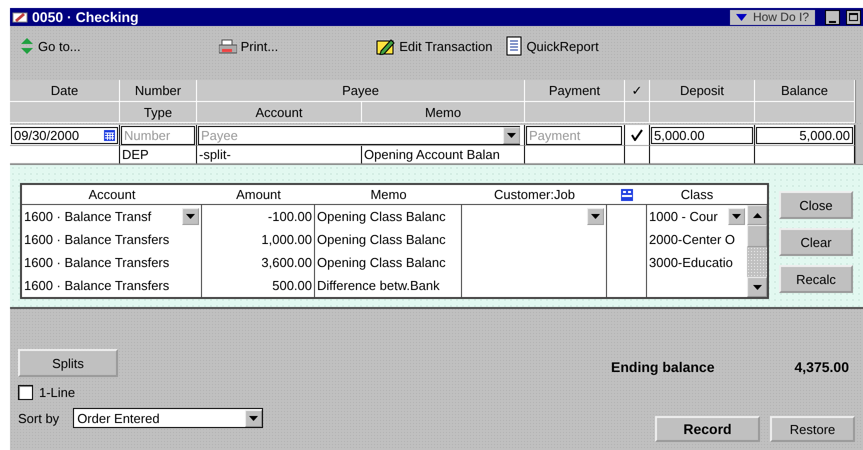 Image resolution: width=863 pixels, height=450 pixels. Describe the element at coordinates (386, 46) in the screenshot. I see `pencil-paper-icon` at that location.